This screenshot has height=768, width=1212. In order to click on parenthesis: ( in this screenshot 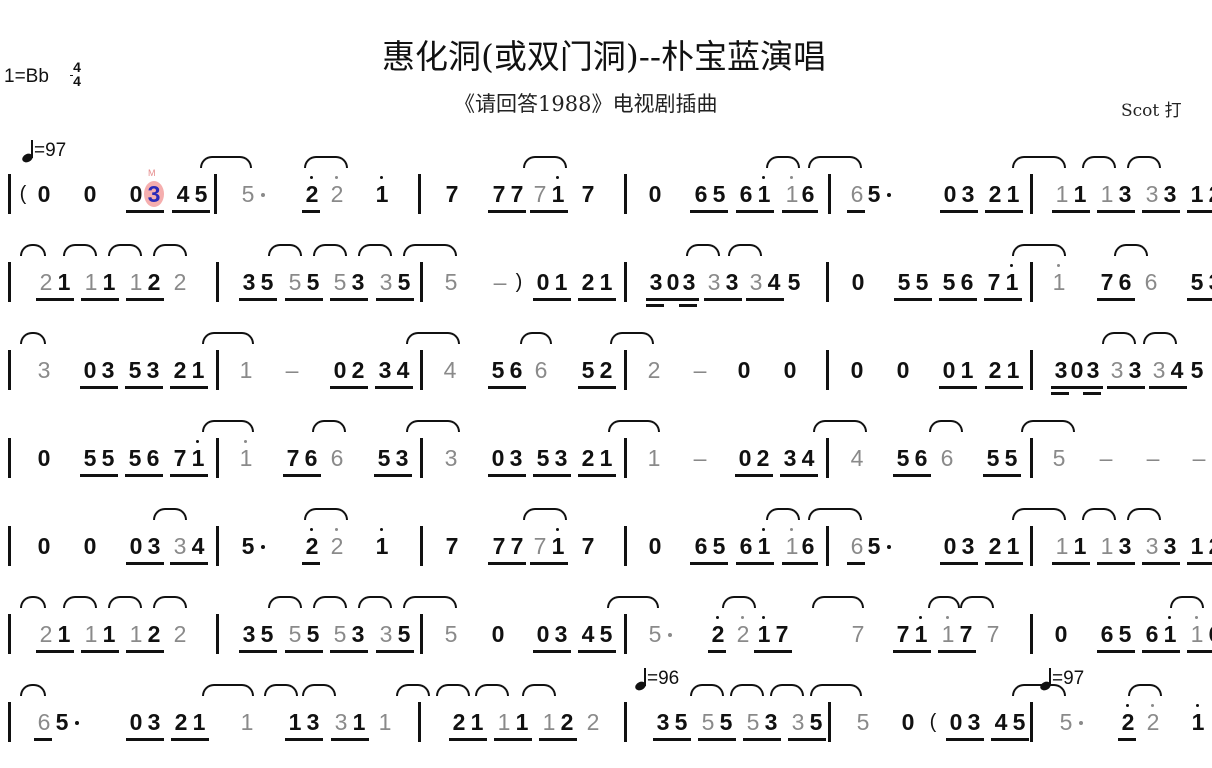, I will do `click(933, 722)`.